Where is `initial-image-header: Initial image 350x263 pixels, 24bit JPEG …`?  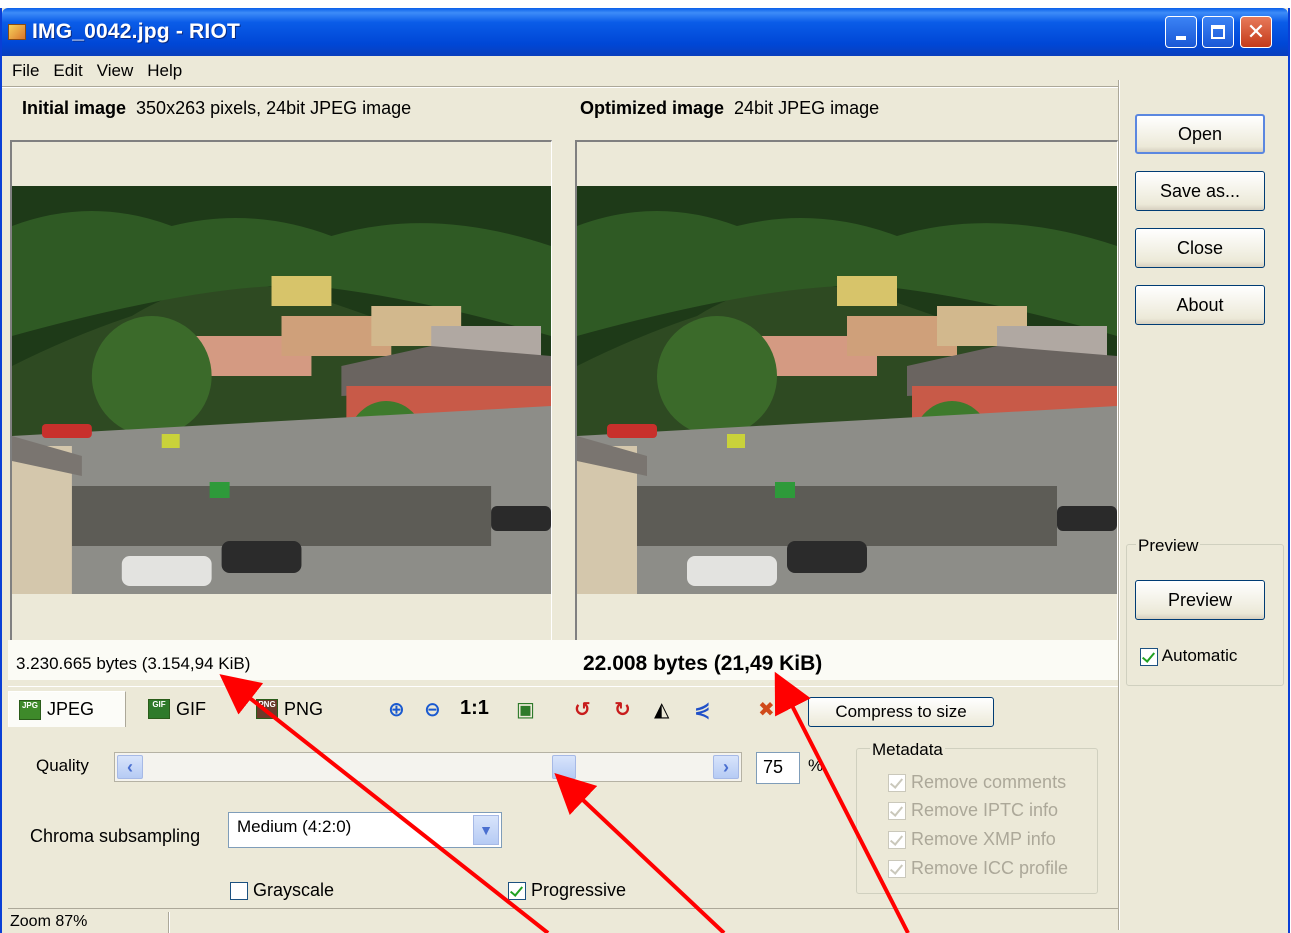
initial-image-header: Initial image 350x263 pixels, 24bit JPEG … is located at coordinates (216, 108).